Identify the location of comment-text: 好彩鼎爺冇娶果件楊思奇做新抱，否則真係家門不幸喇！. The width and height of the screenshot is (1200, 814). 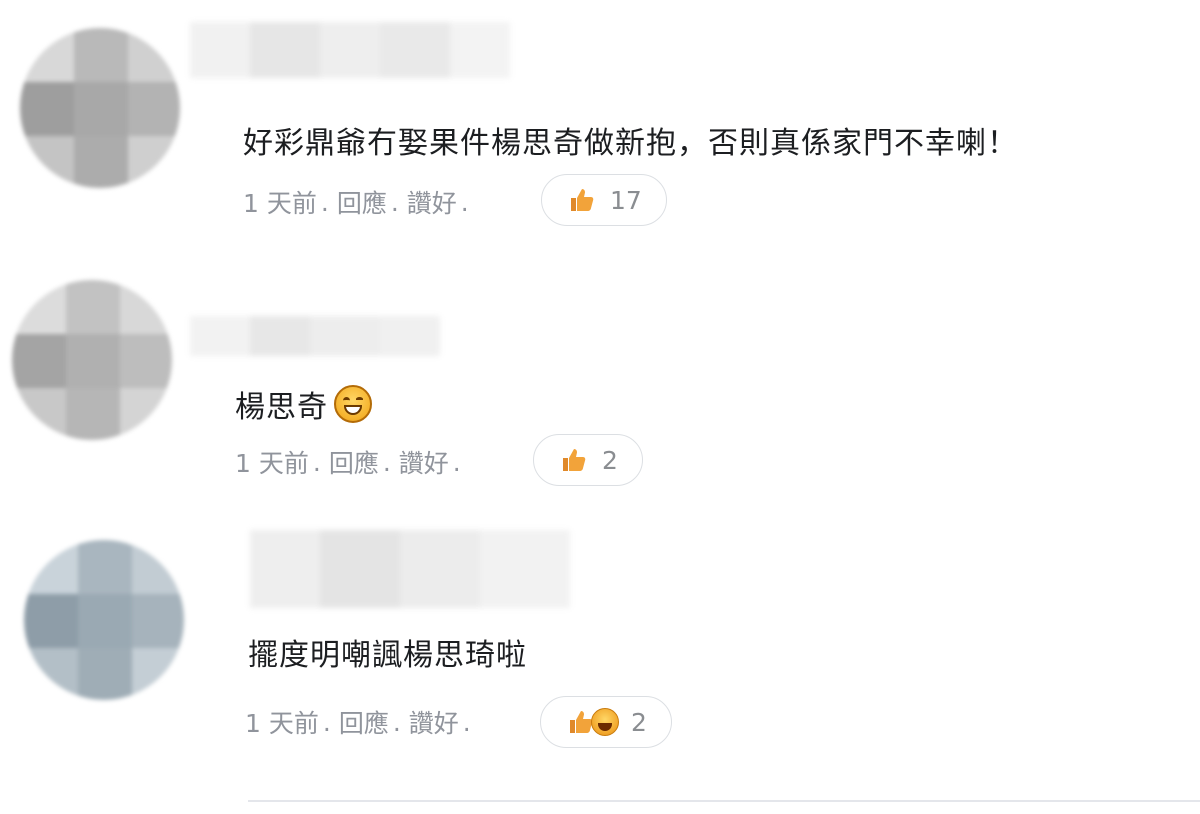
(630, 143).